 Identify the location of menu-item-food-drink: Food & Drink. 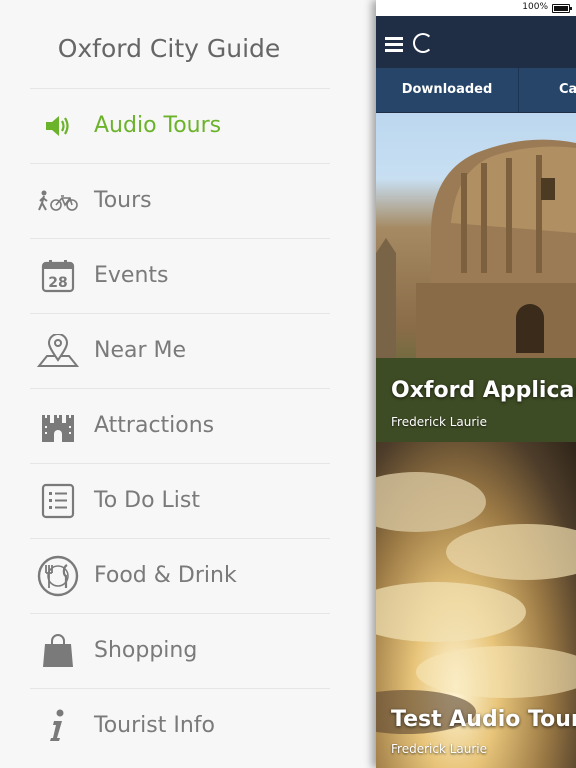
(165, 575).